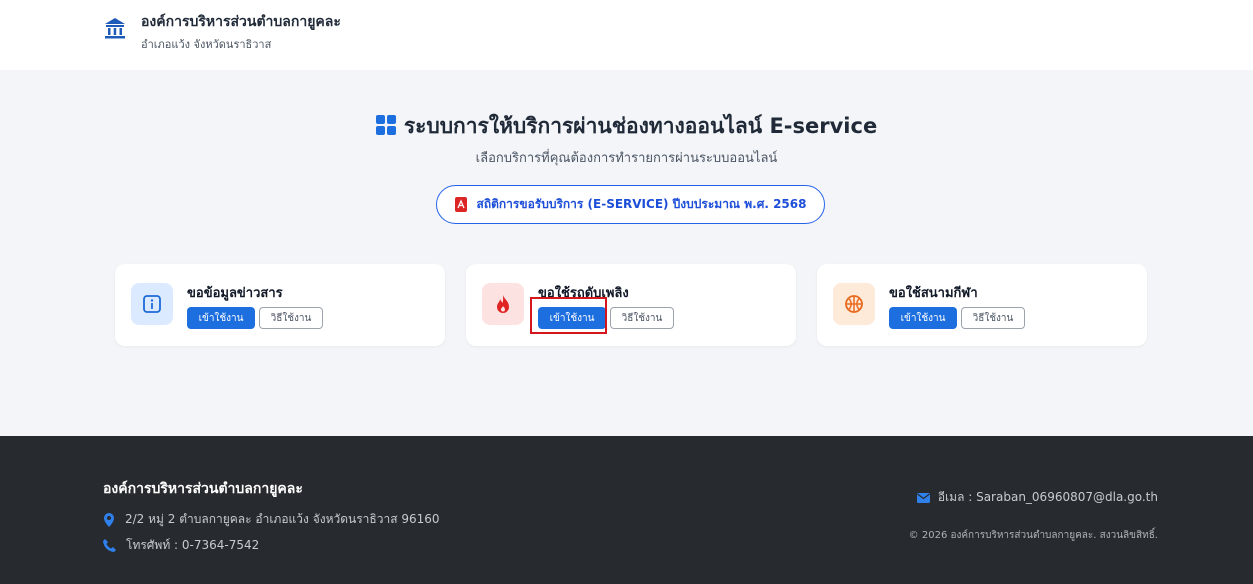 Image resolution: width=1253 pixels, height=584 pixels. What do you see at coordinates (241, 22) in the screenshot?
I see `org-name: องค์การบริหารส่วนตำบลกายูคละ` at bounding box center [241, 22].